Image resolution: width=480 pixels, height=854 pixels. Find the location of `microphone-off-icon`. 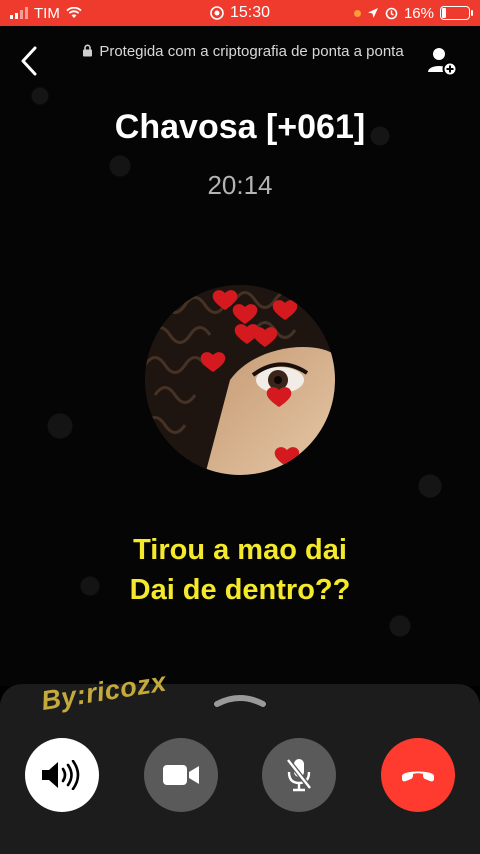

microphone-off-icon is located at coordinates (299, 775).